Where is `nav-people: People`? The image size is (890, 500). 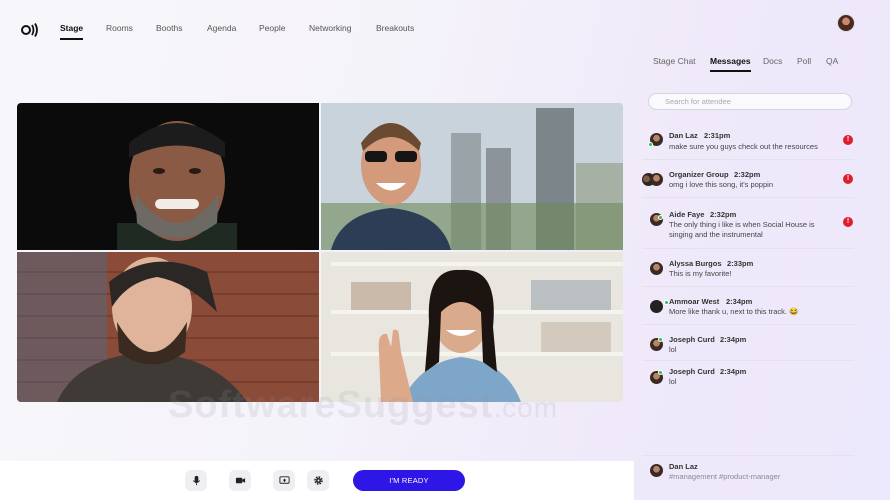
nav-people: People is located at coordinates (272, 28).